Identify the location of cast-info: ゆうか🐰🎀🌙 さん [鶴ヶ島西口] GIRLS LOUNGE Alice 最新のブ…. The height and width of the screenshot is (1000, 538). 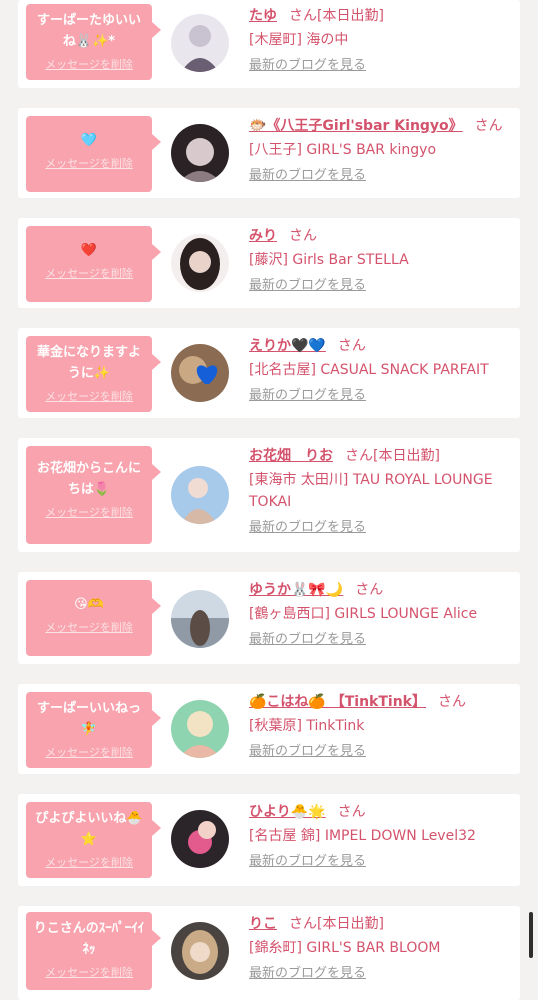
(381, 615).